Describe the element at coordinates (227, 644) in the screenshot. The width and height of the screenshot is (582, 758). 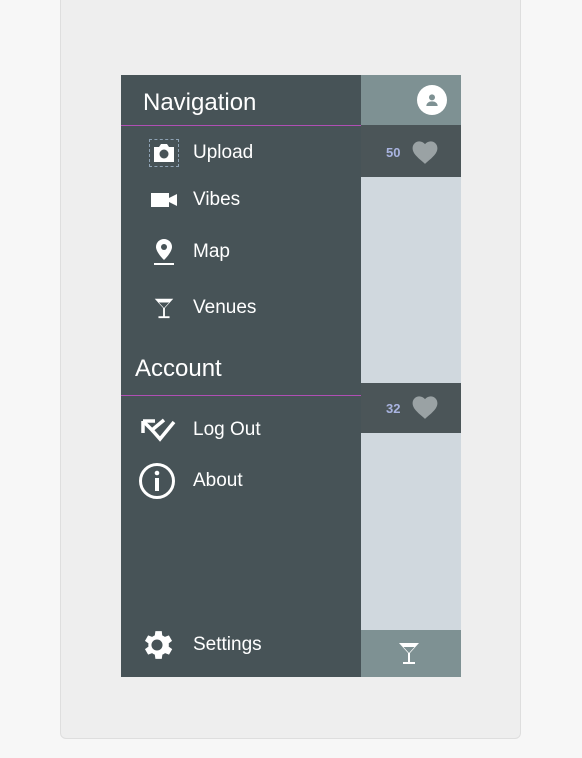
I see `drawer-item-label: Settings` at that location.